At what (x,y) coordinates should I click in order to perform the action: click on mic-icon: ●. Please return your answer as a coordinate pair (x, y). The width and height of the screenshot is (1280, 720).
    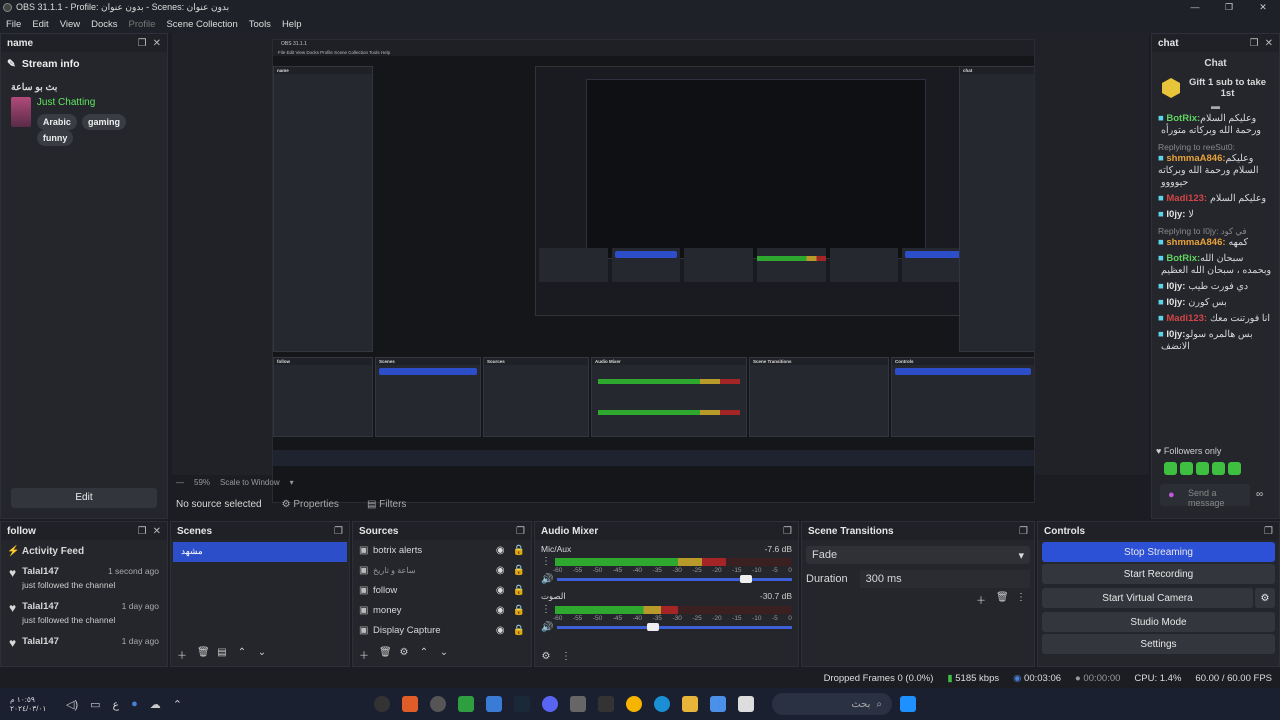
    Looking at the image, I should click on (1171, 495).